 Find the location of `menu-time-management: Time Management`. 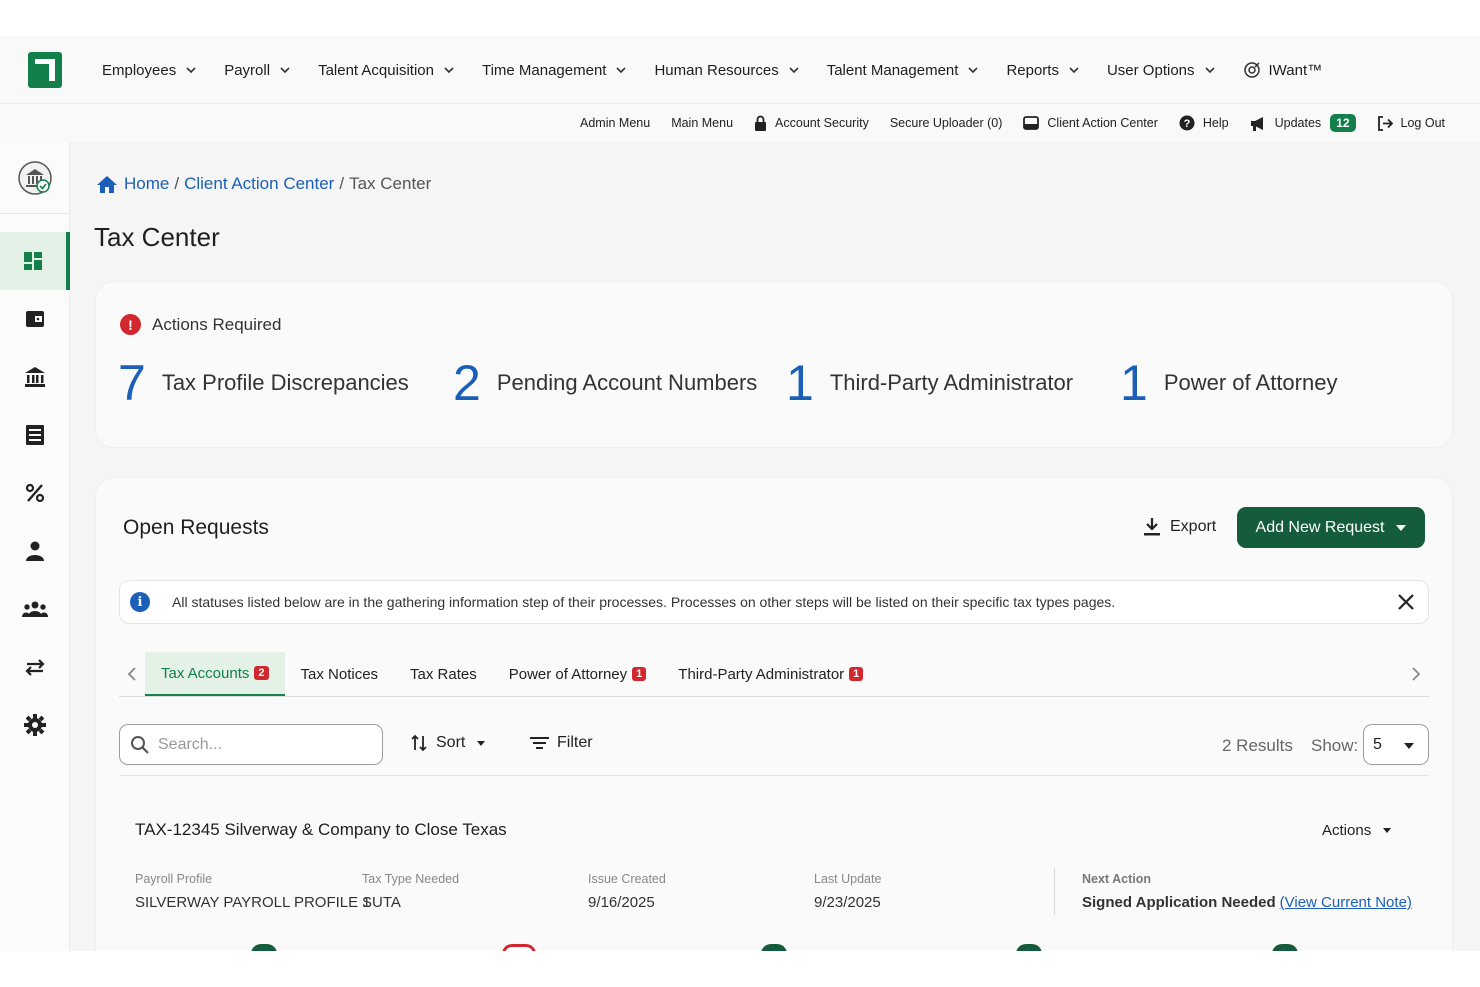

menu-time-management: Time Management is located at coordinates (554, 70).